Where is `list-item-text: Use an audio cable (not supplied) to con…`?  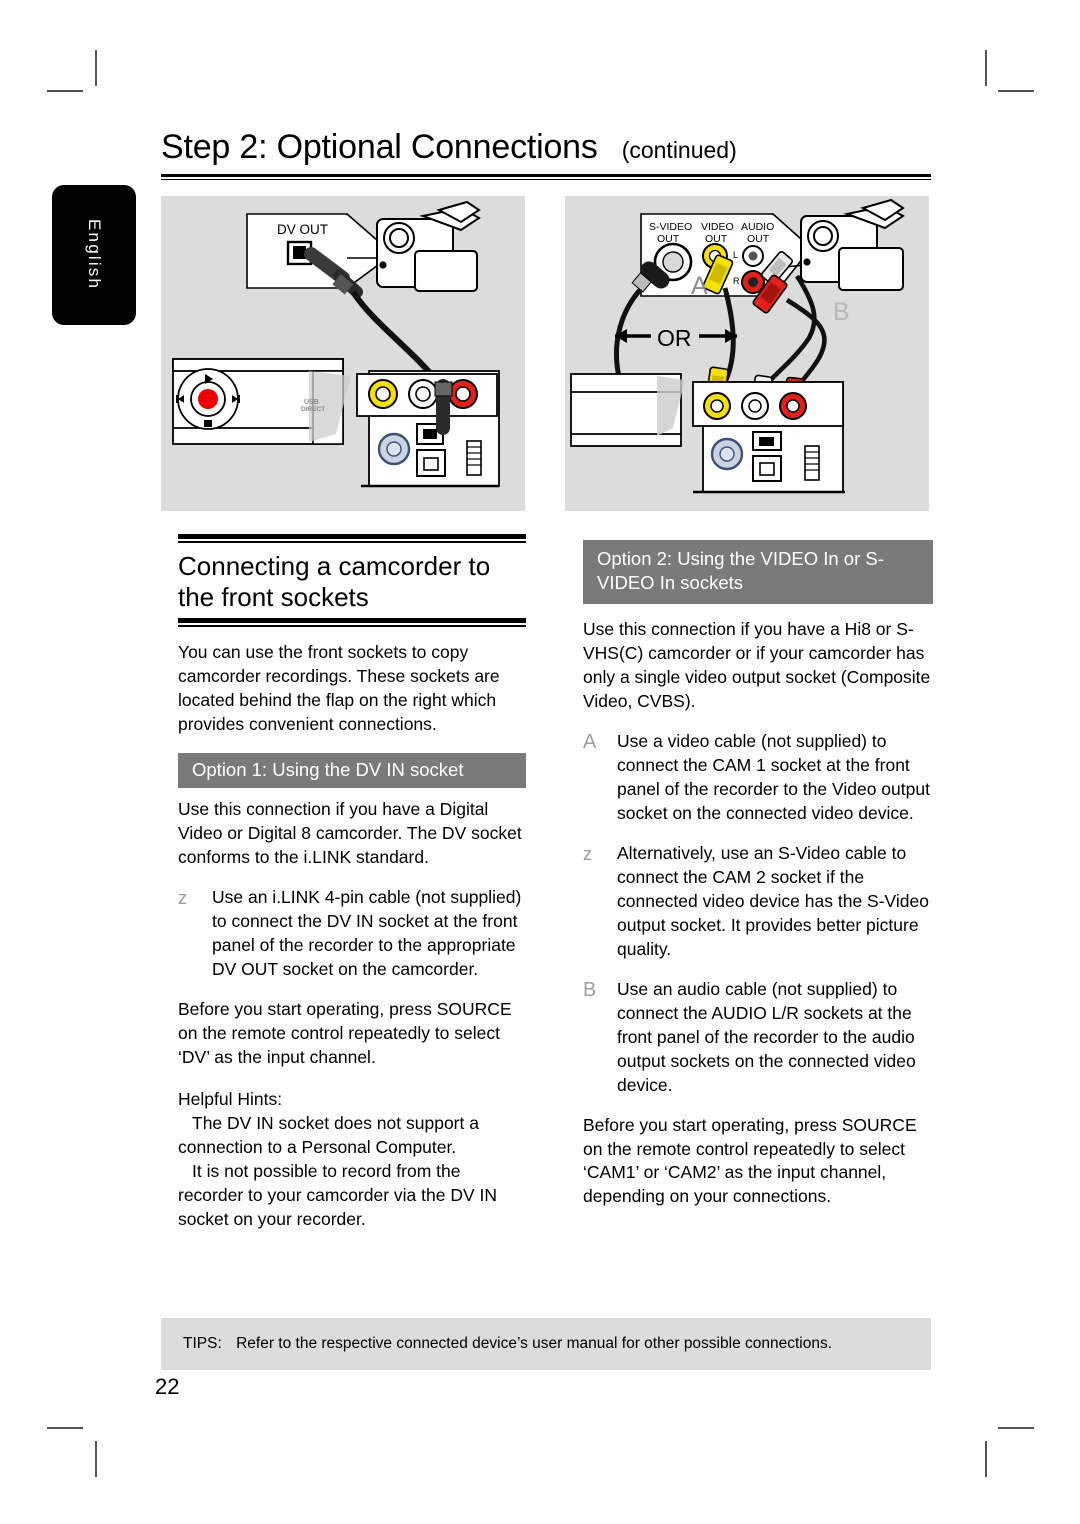 list-item-text: Use an audio cable (not supplied) to con… is located at coordinates (766, 1036).